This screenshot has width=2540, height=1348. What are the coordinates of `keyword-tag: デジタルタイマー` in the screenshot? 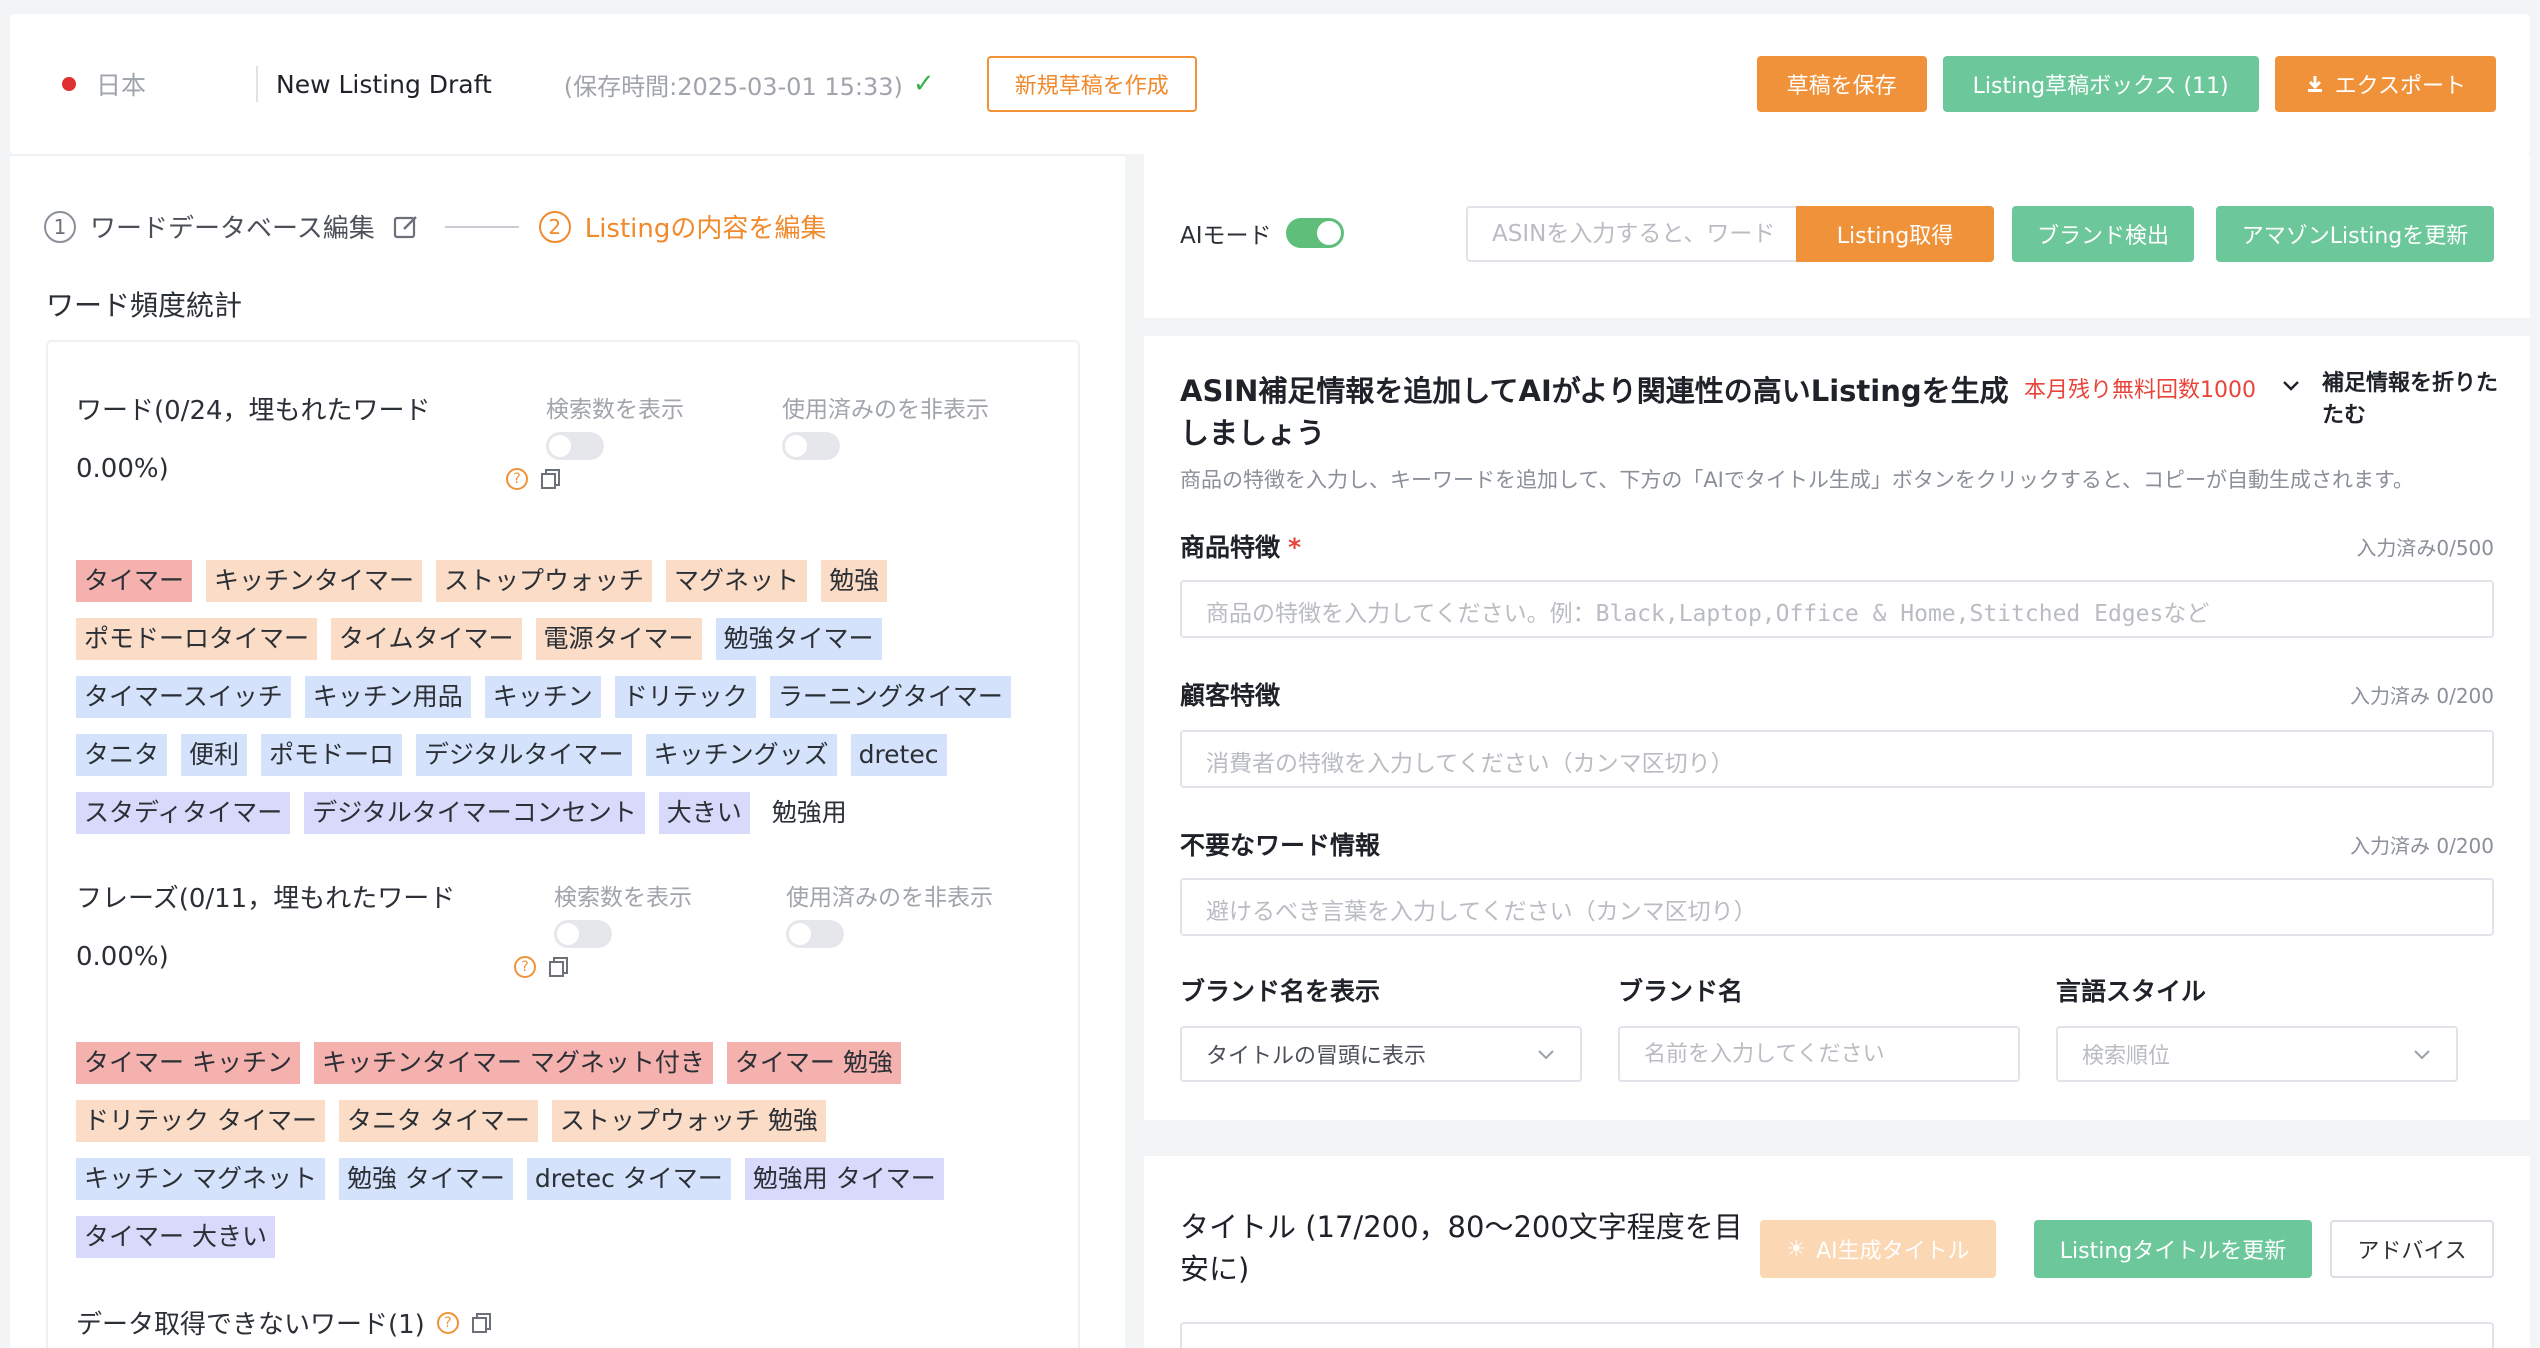 It's located at (524, 755).